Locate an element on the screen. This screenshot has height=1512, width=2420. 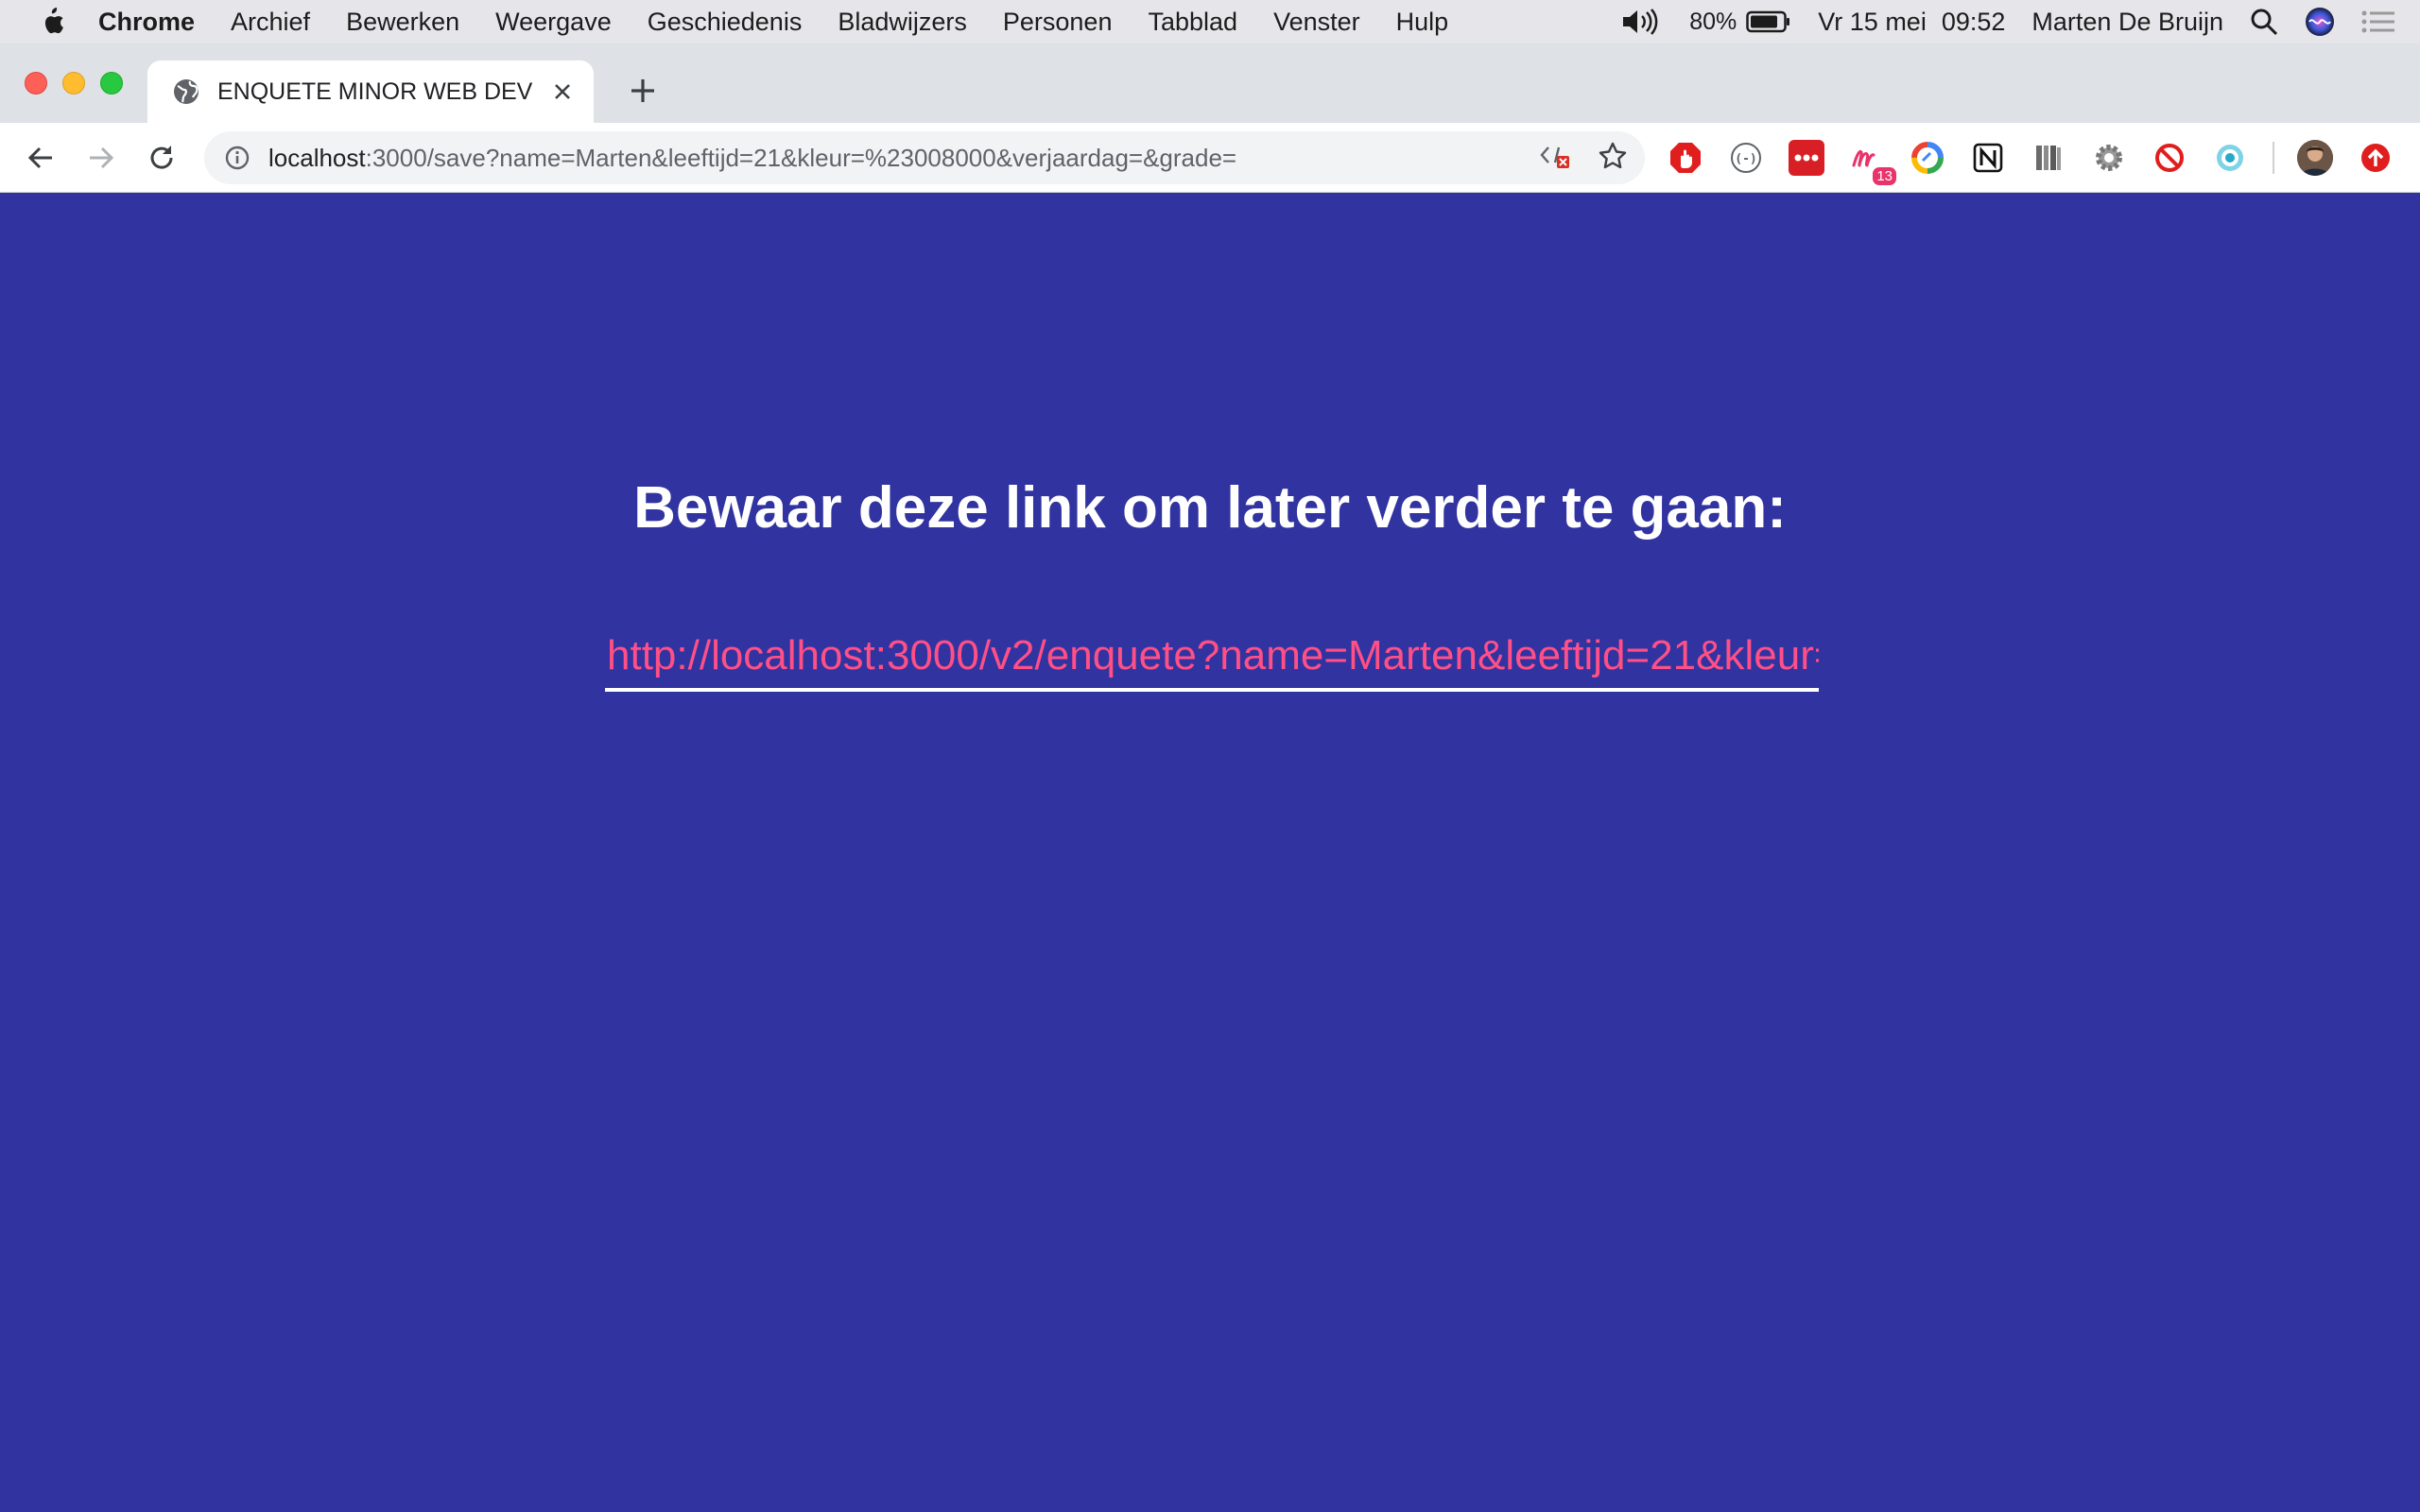
new-tab-button is located at coordinates (643, 91).